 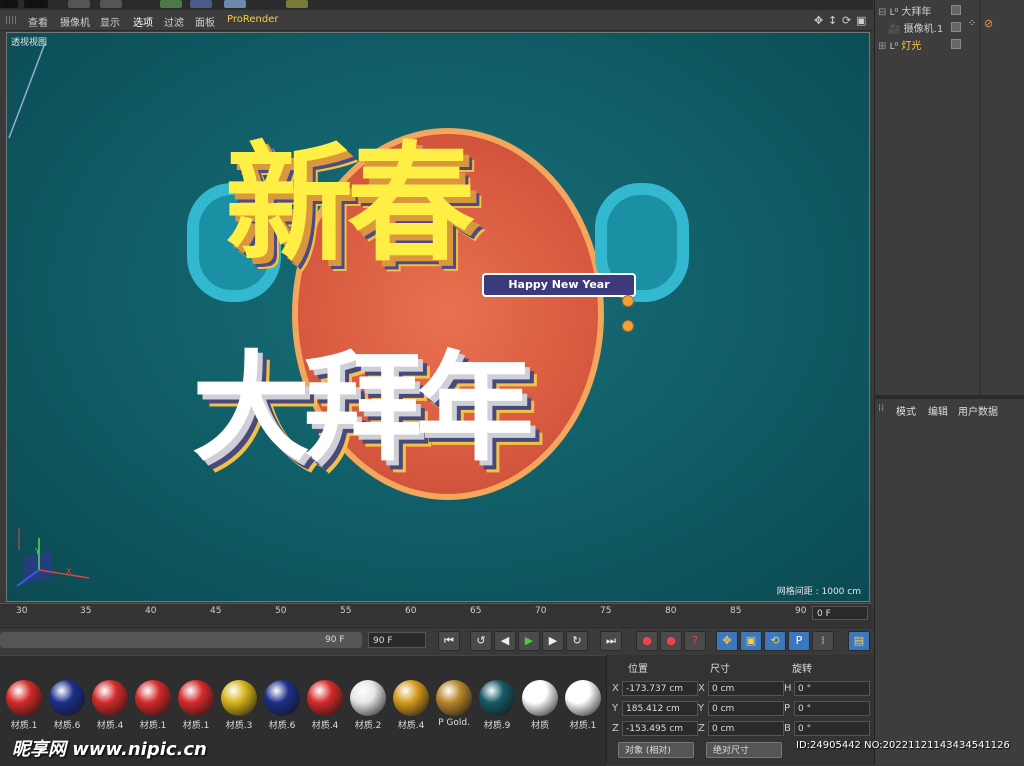 I want to click on maximize-view-icon: ▣, so click(x=861, y=20).